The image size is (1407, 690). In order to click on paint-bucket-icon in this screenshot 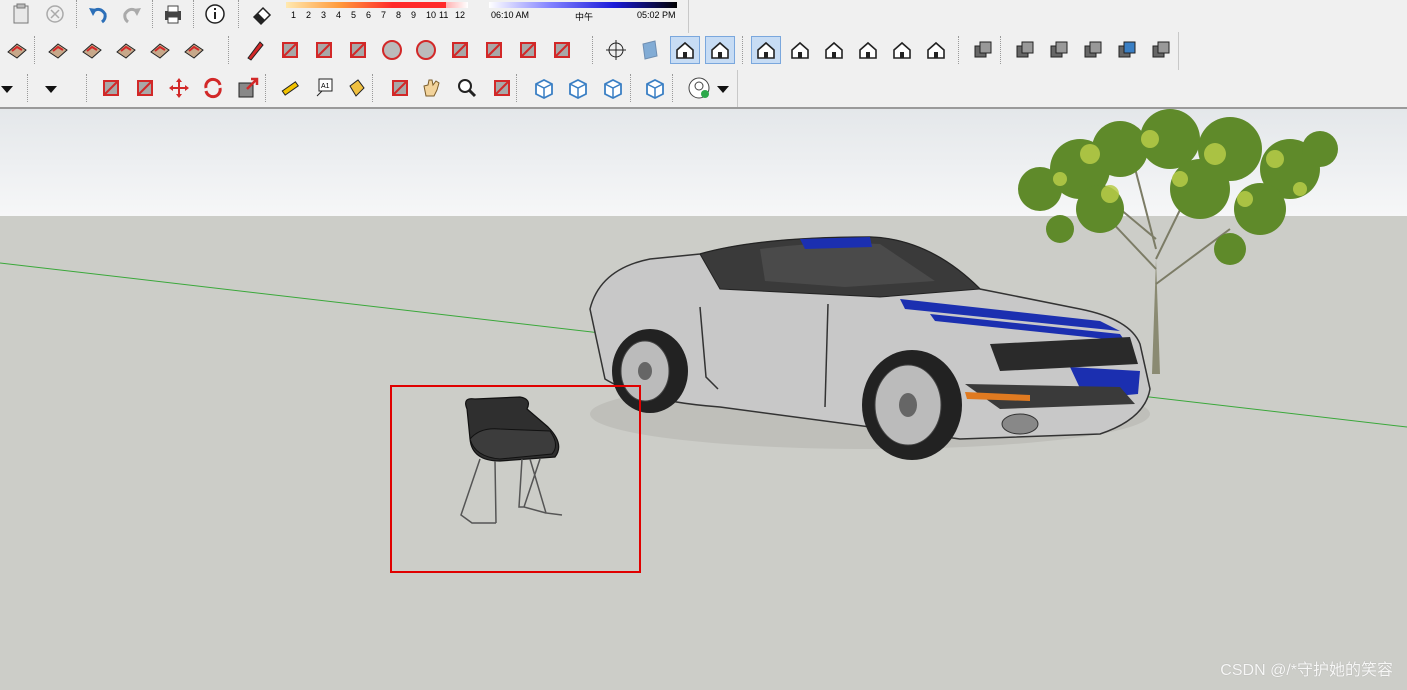, I will do `click(356, 88)`.